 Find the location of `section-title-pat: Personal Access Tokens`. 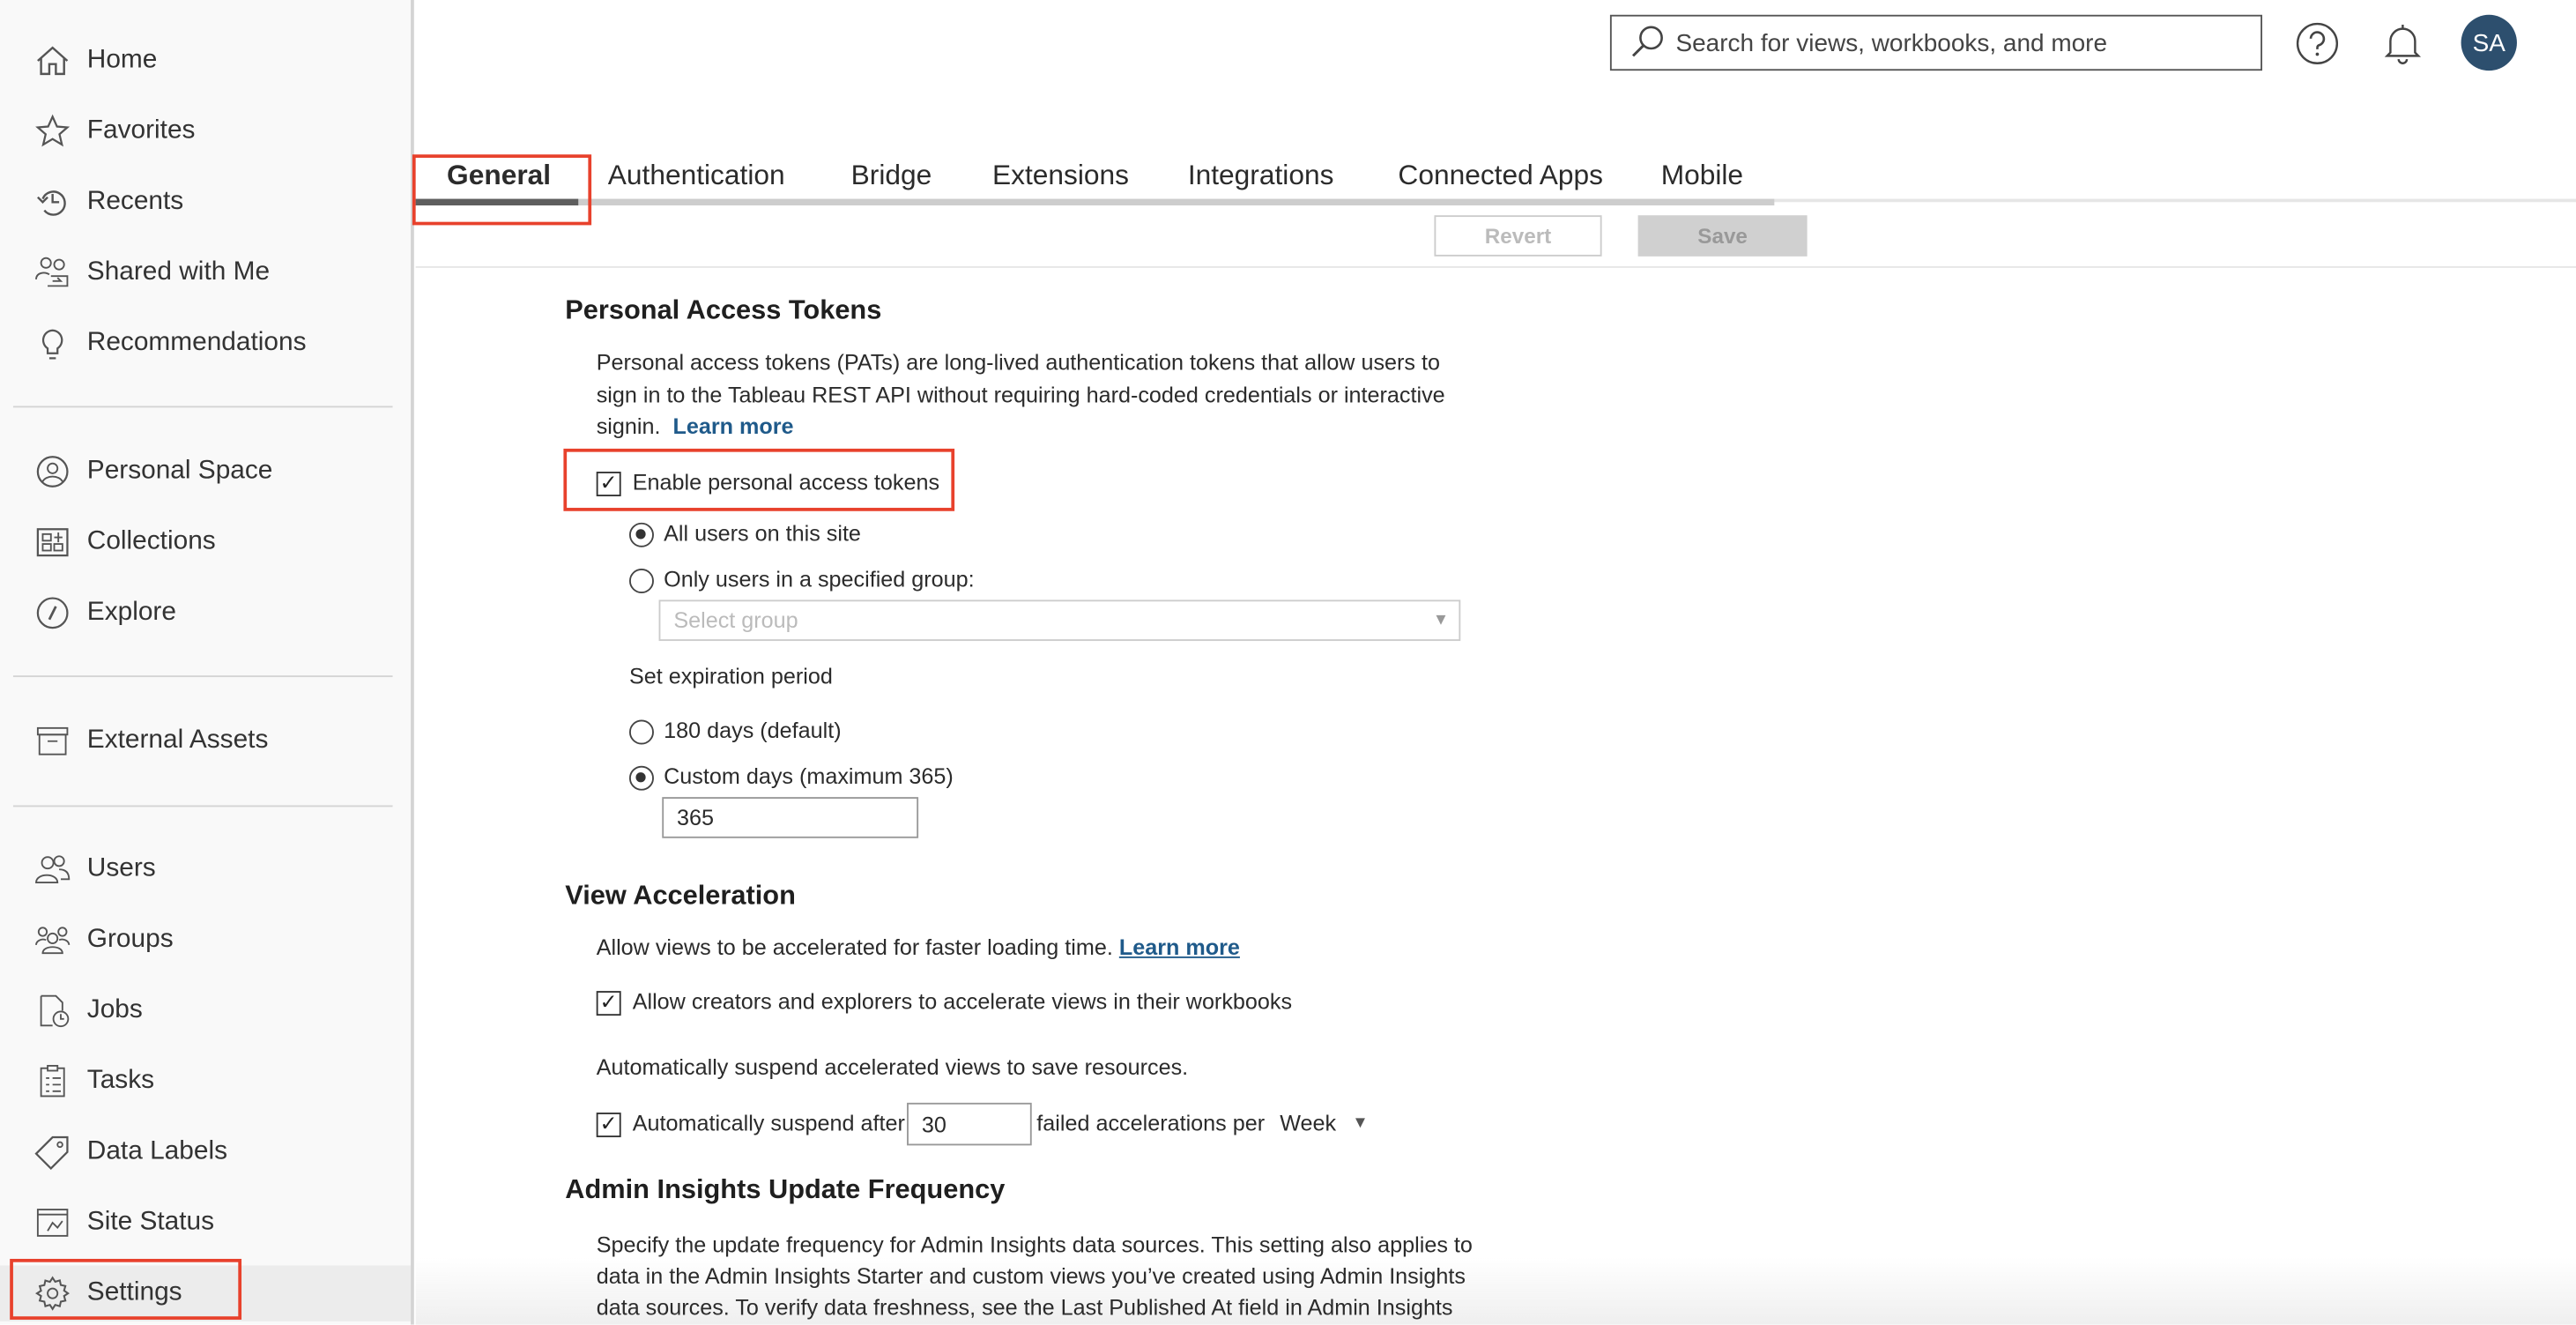

section-title-pat: Personal Access Tokens is located at coordinates (723, 310).